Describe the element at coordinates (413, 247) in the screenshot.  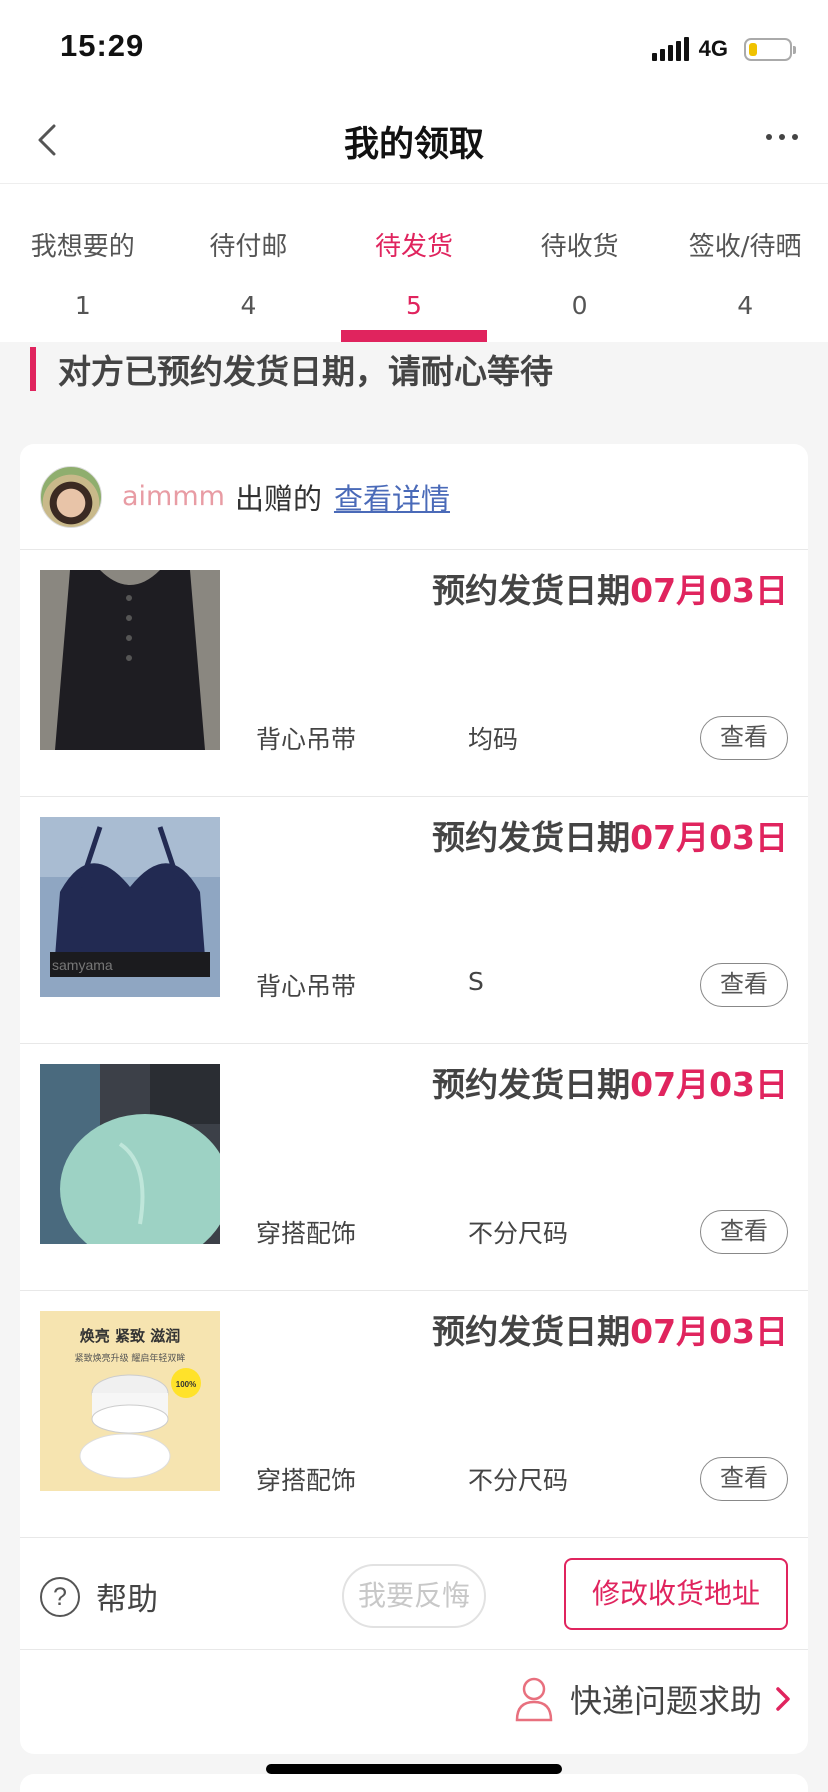
I see `tab-label: 待发货` at that location.